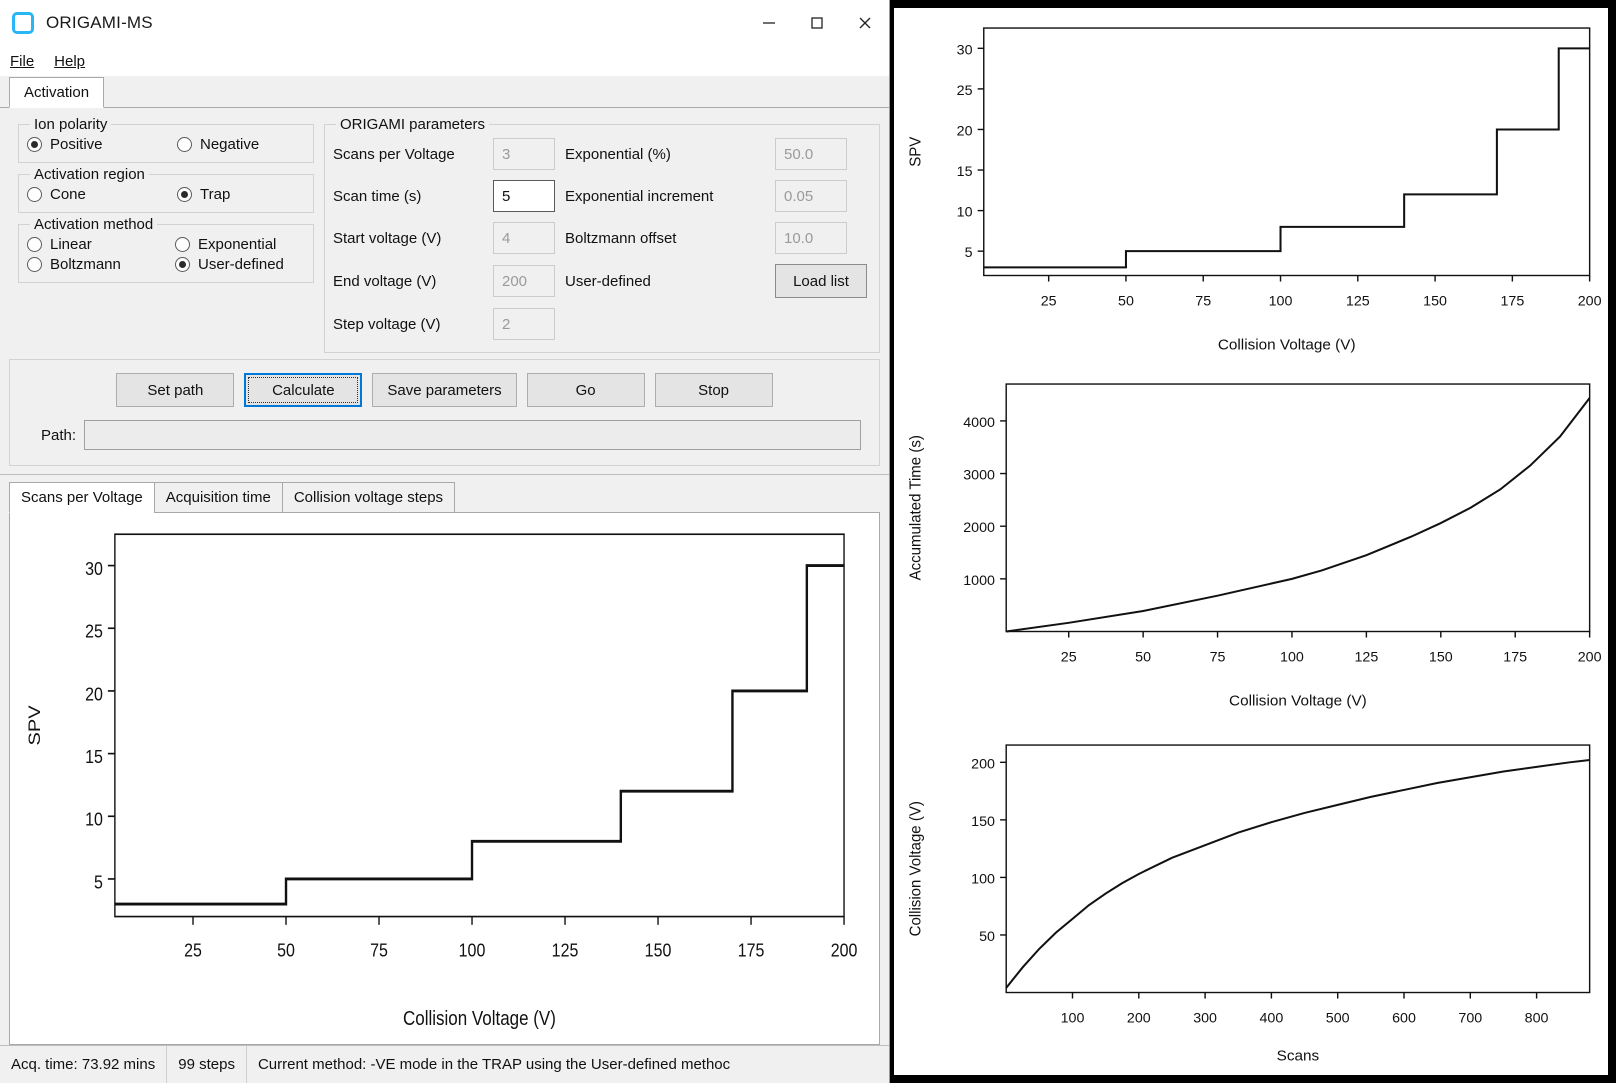  I want to click on input-step-voltage: 2, so click(524, 324).